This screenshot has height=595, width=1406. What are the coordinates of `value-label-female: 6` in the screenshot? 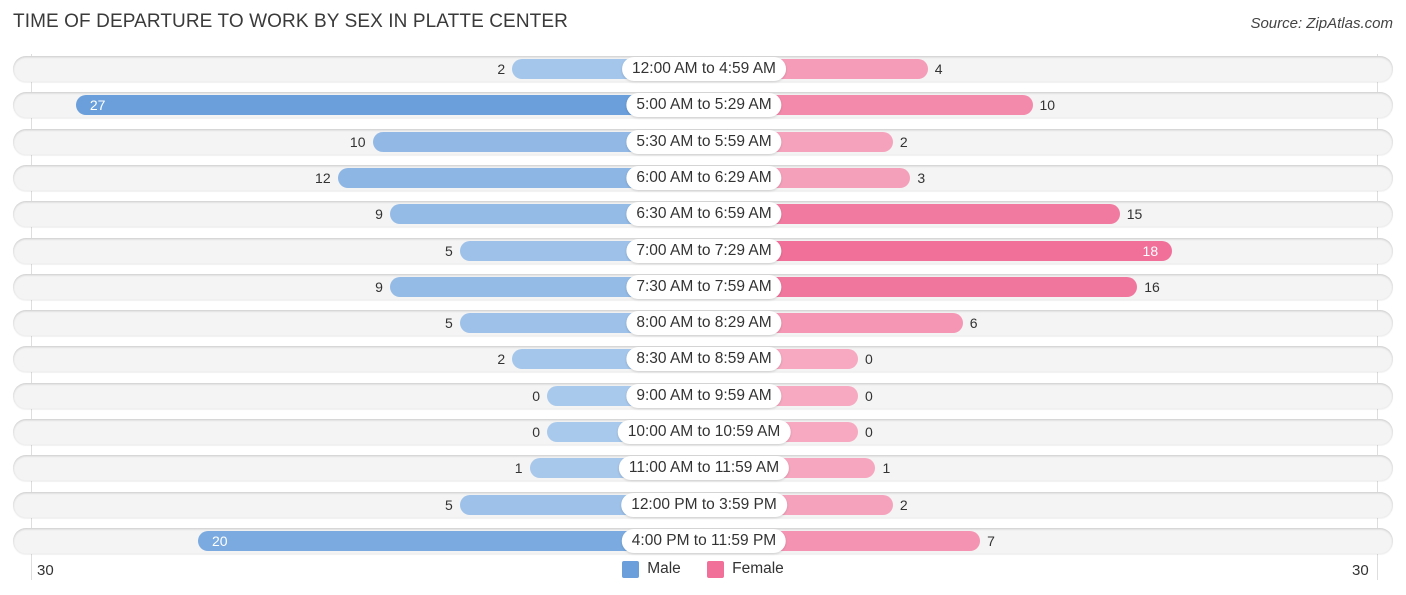 It's located at (973, 323).